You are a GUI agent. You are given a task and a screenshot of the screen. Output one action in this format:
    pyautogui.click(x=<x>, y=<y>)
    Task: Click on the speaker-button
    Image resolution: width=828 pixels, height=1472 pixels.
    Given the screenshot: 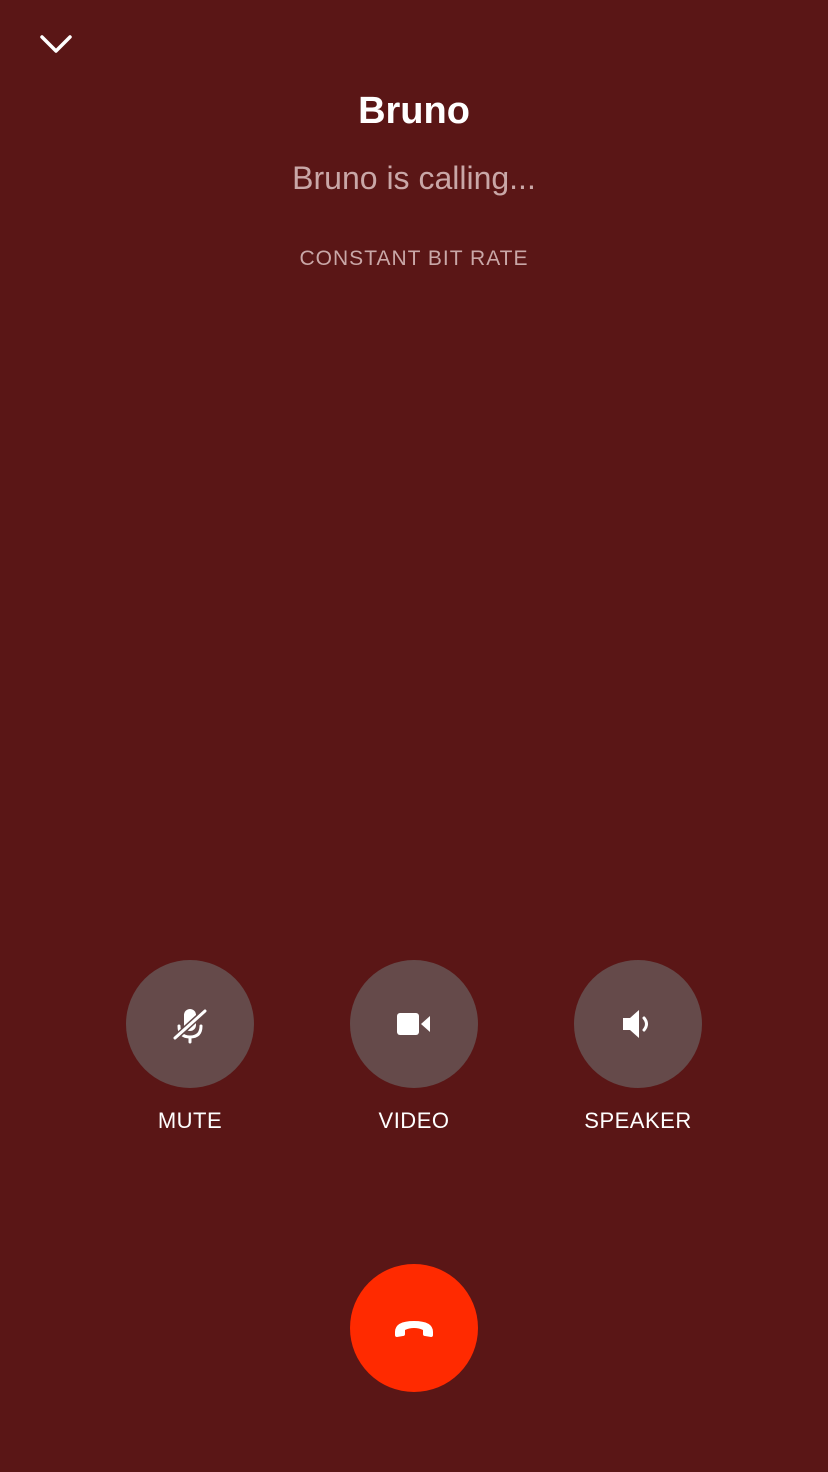 What is the action you would take?
    pyautogui.click(x=638, y=1024)
    